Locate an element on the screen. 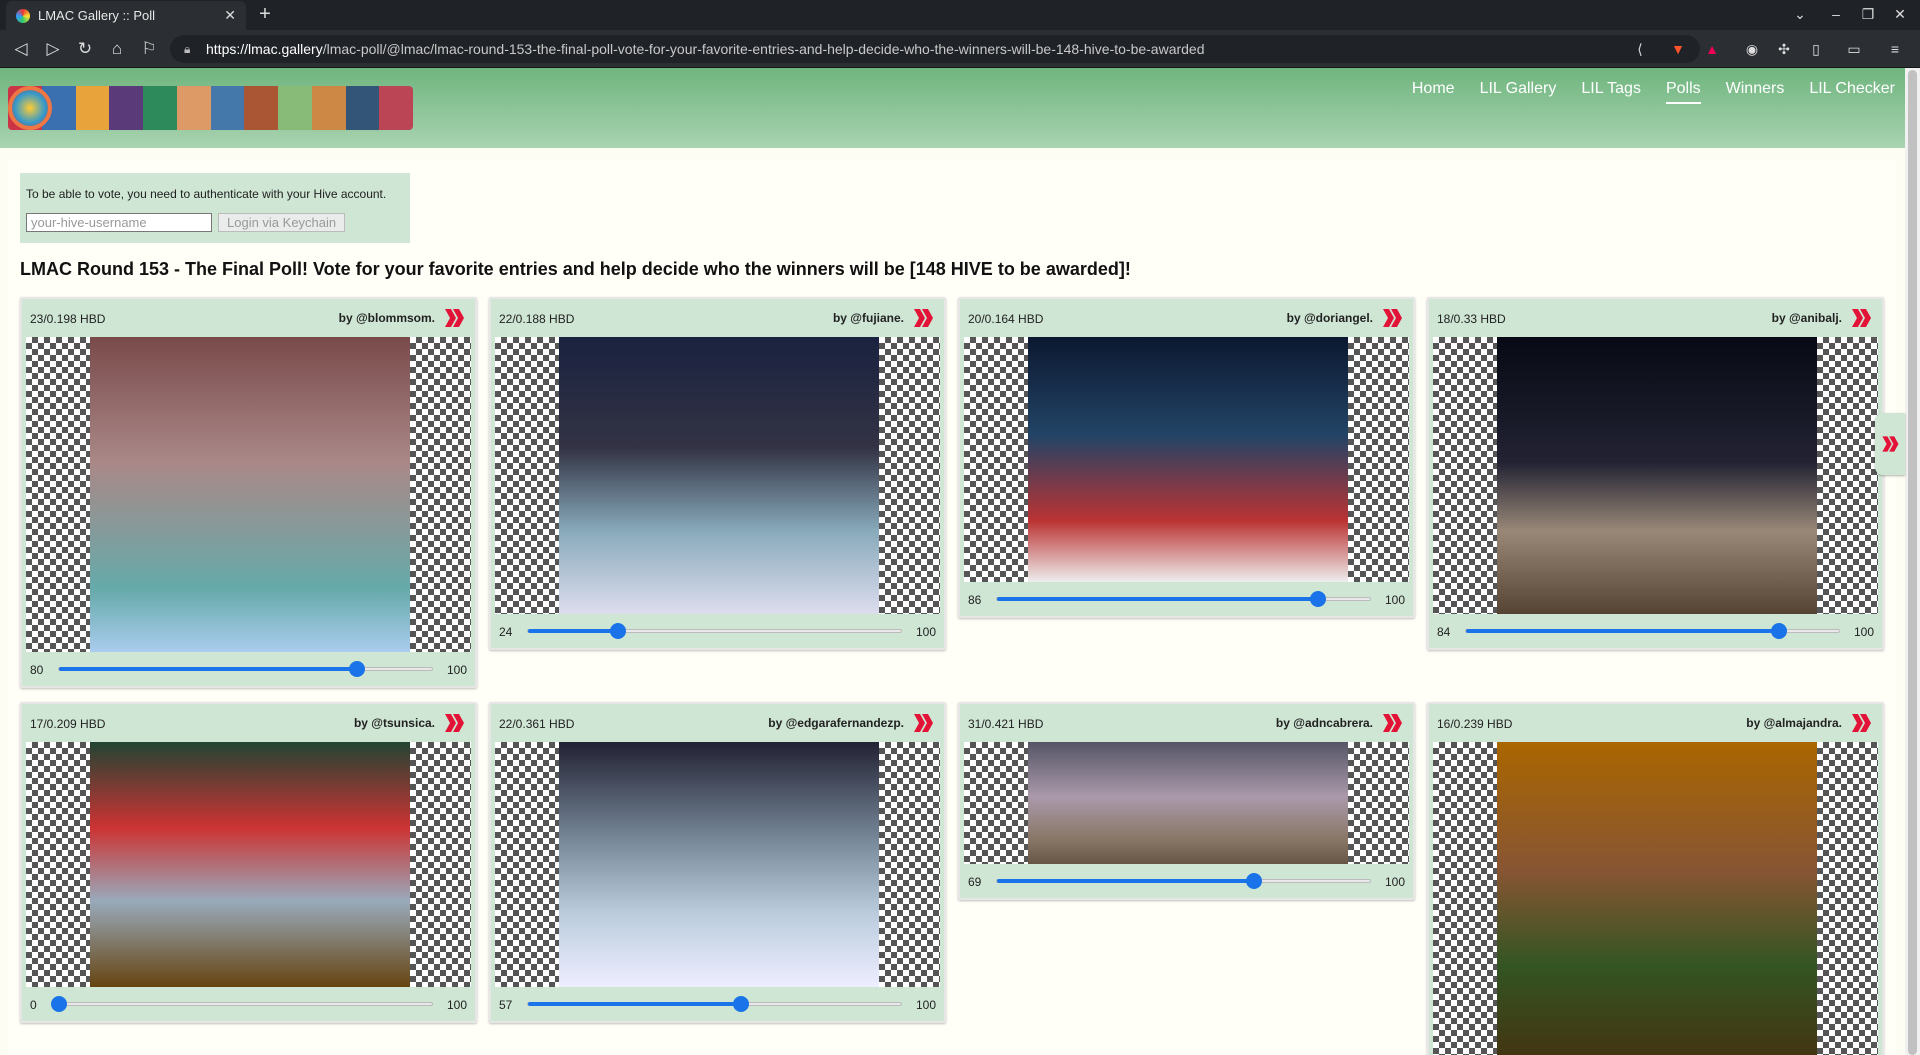 Image resolution: width=1920 pixels, height=1055 pixels. back-icon: ◁ is located at coordinates (21, 49).